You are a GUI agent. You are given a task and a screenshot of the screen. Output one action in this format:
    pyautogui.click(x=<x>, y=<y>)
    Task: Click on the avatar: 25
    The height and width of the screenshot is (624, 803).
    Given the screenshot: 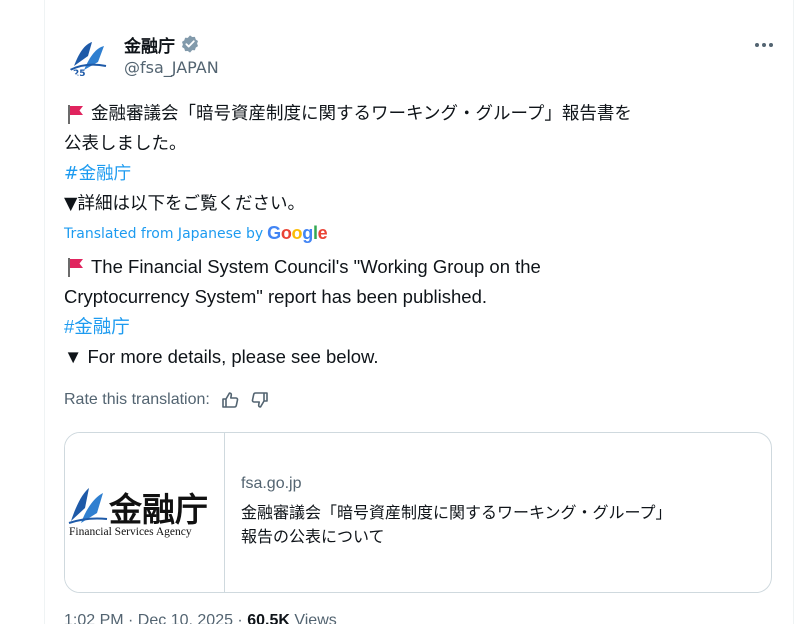 What is the action you would take?
    pyautogui.click(x=88, y=57)
    